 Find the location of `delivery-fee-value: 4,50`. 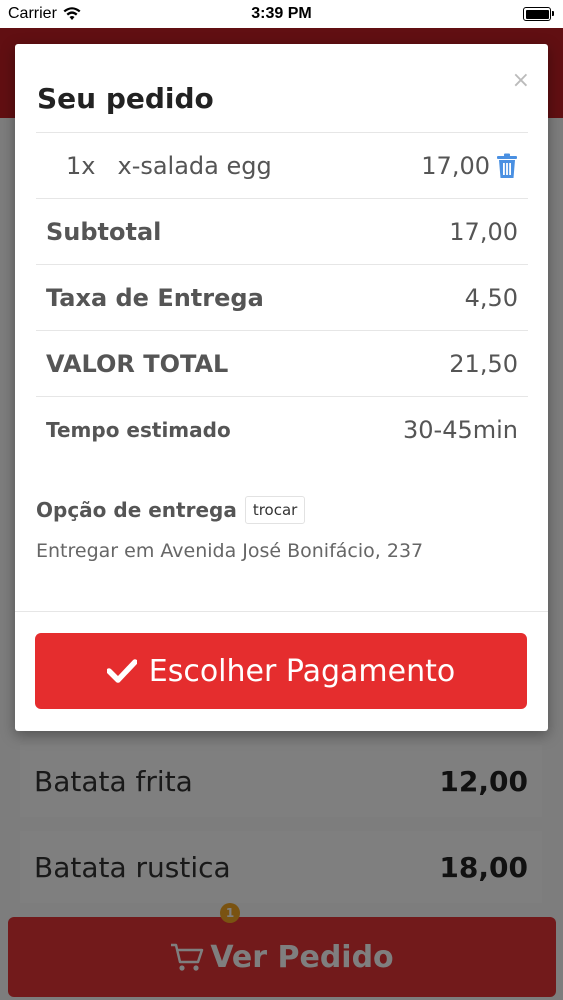

delivery-fee-value: 4,50 is located at coordinates (491, 297).